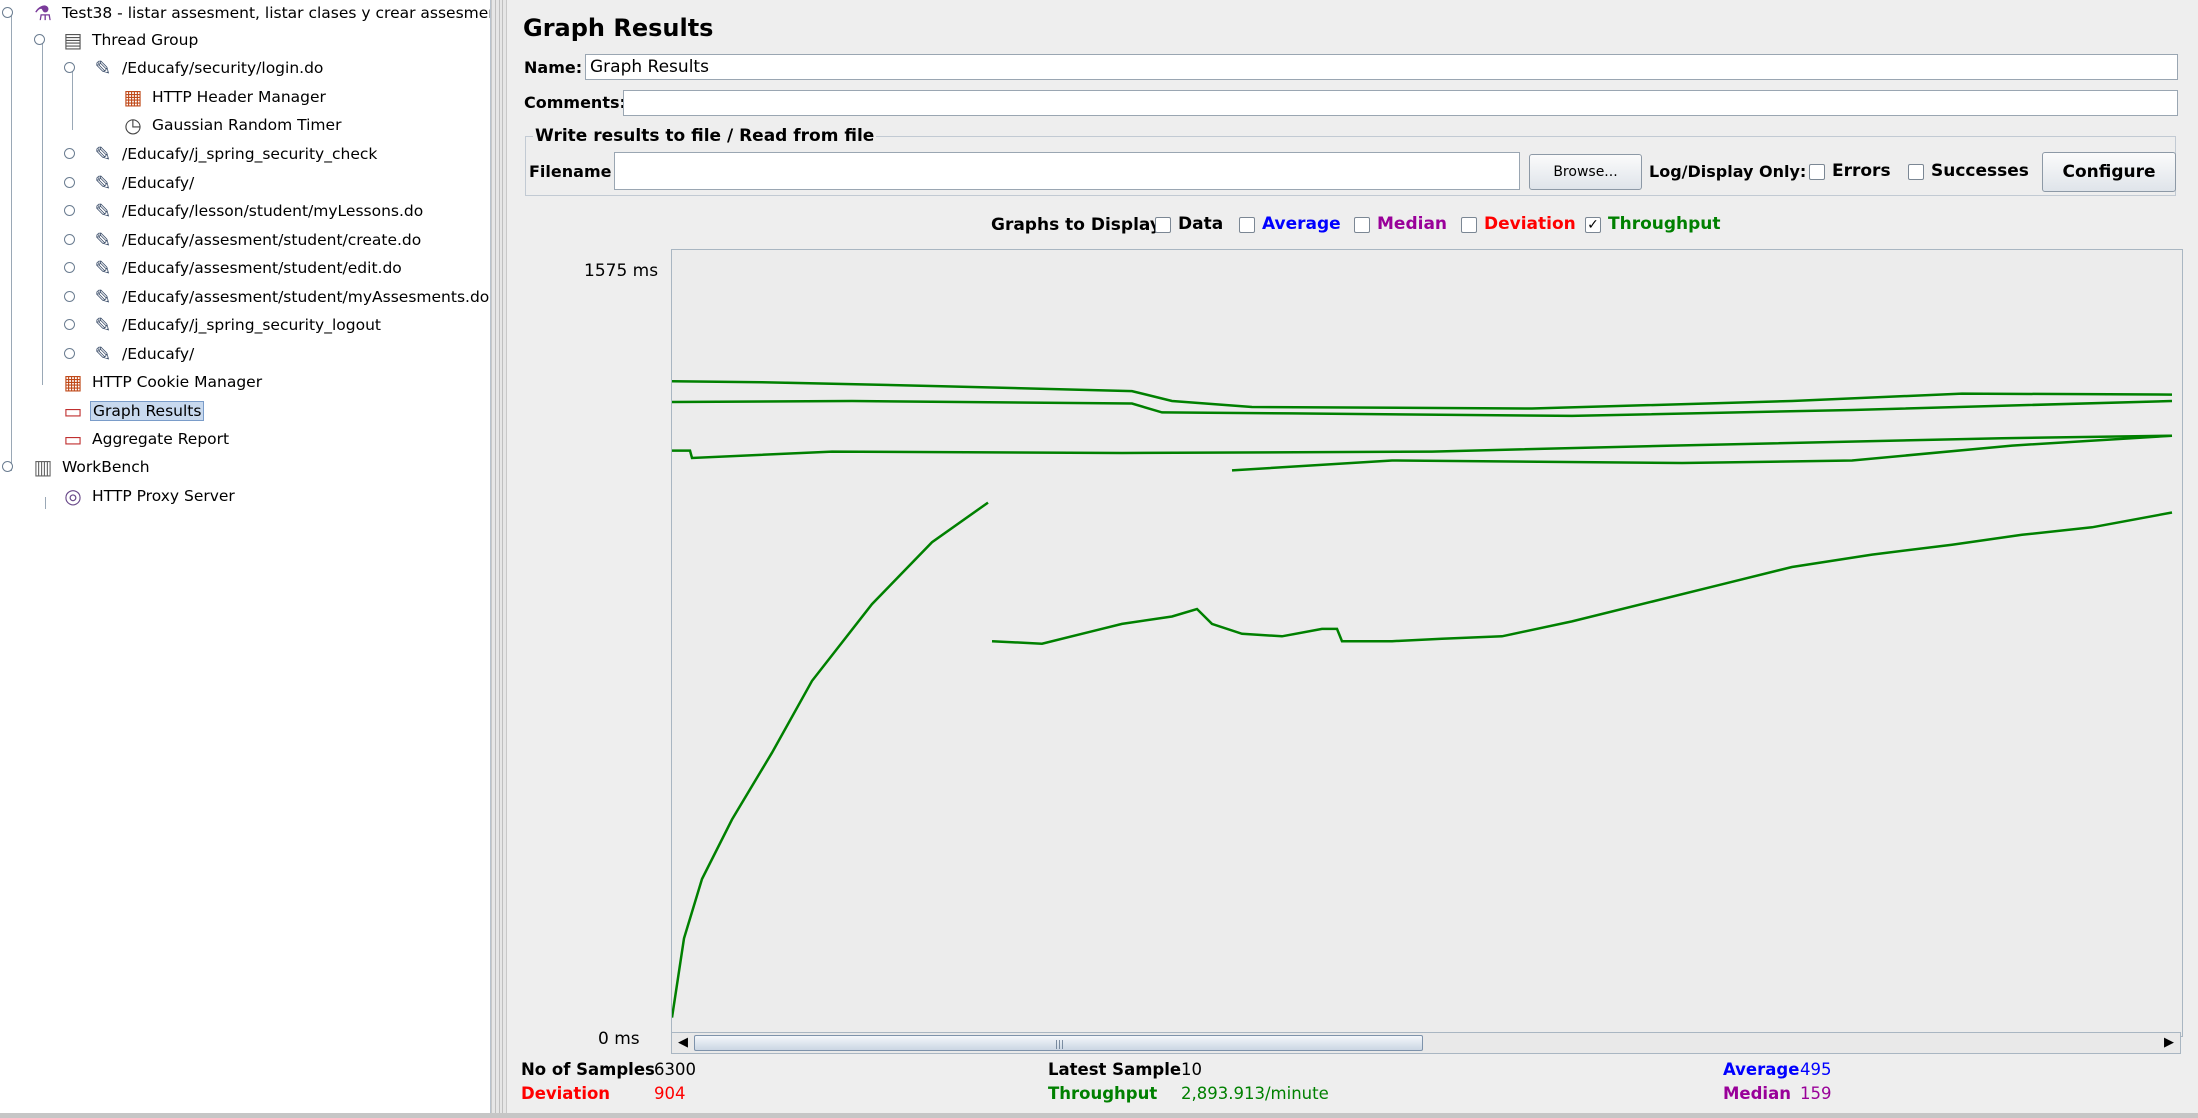 Image resolution: width=2198 pixels, height=1118 pixels. Describe the element at coordinates (1530, 224) in the screenshot. I see `deviation-option-label: Deviation` at that location.